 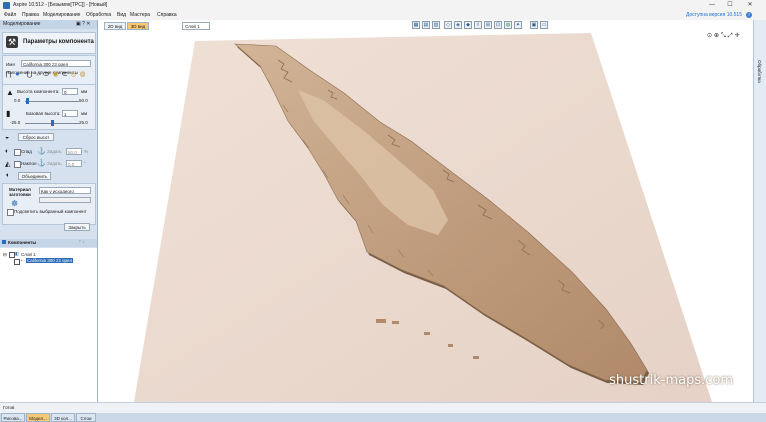 What do you see at coordinates (759, 71) in the screenshot?
I see `machining-strip-label: Обработка` at bounding box center [759, 71].